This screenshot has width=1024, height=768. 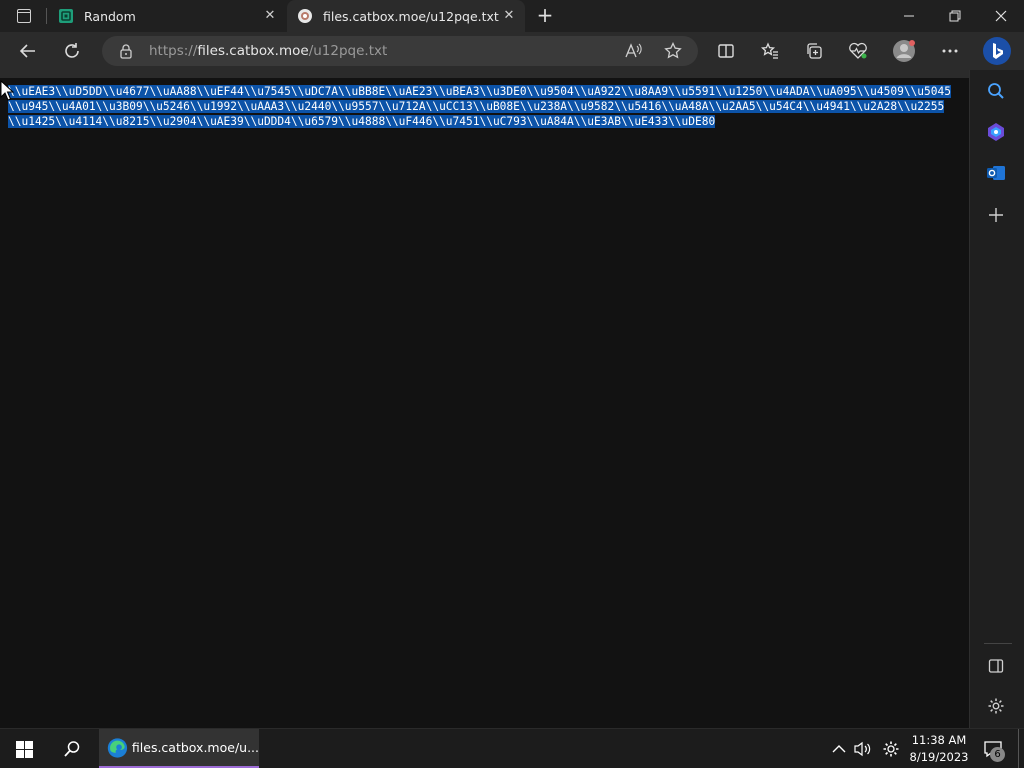 I want to click on close-window-icon, so click(x=1001, y=16).